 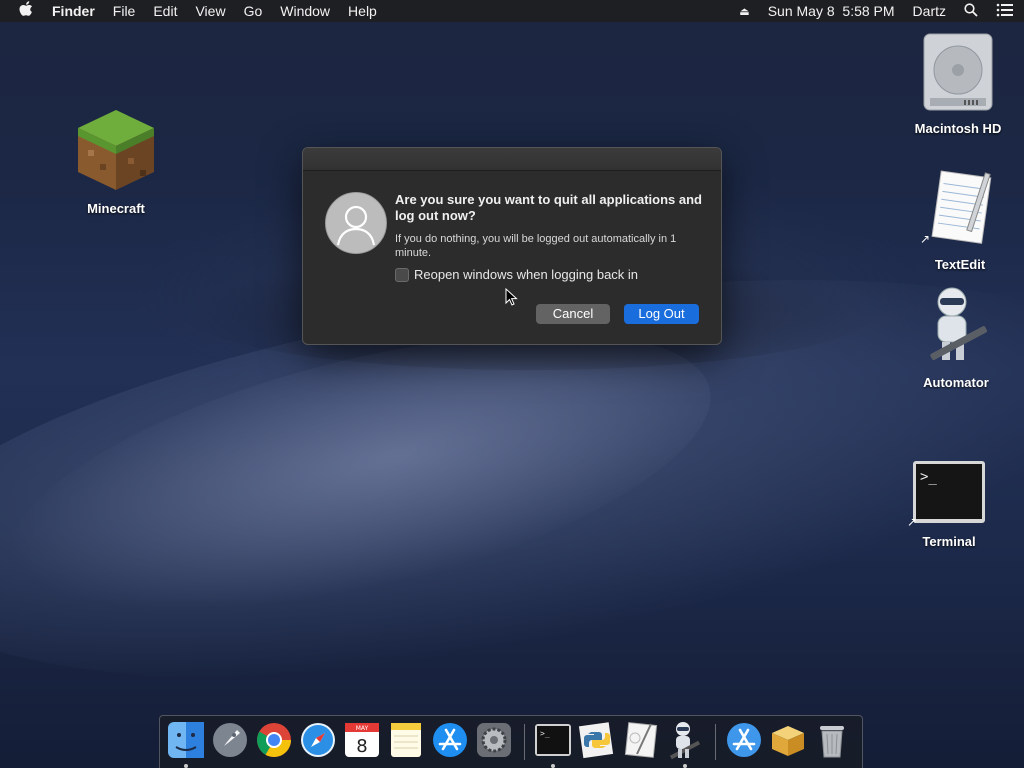 I want to click on calendar-day: 8, so click(x=361, y=746).